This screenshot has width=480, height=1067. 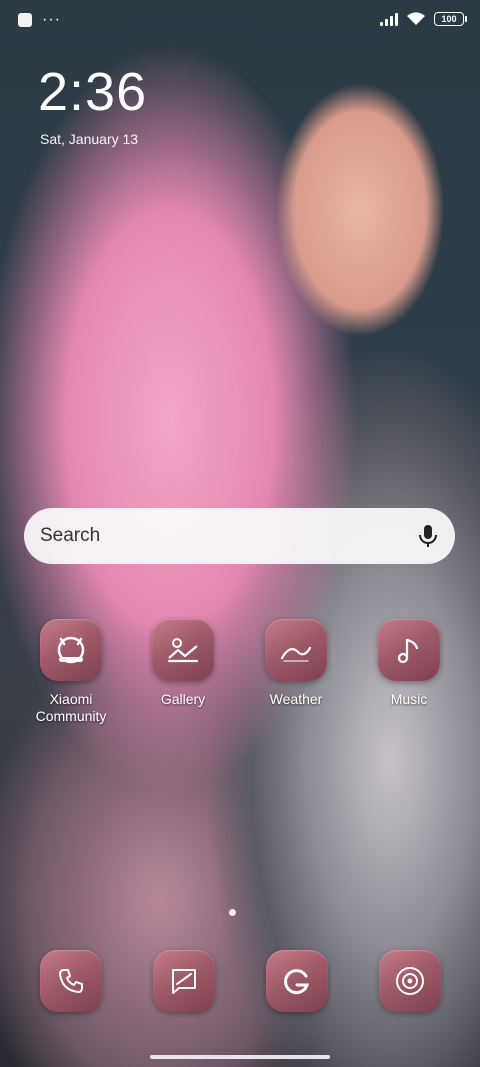 I want to click on app-music: Music, so click(x=409, y=663).